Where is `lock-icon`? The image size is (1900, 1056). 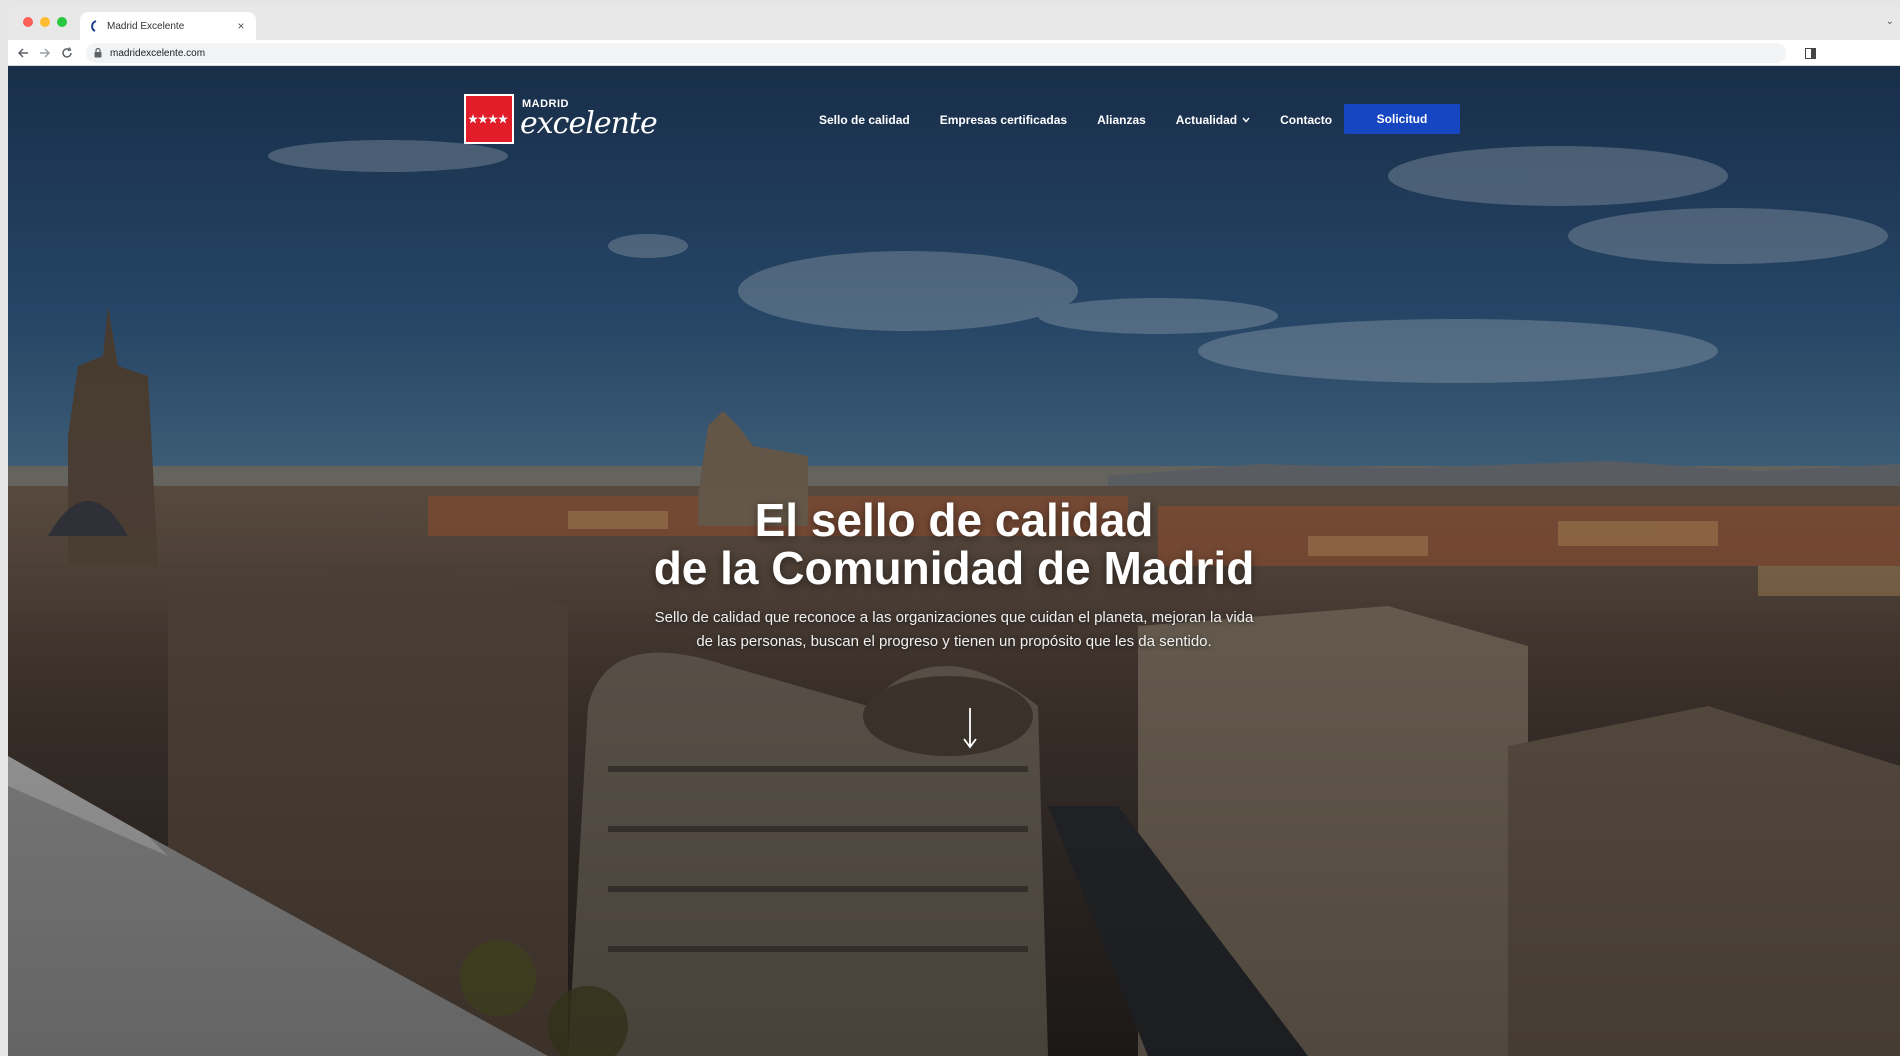 lock-icon is located at coordinates (99, 53).